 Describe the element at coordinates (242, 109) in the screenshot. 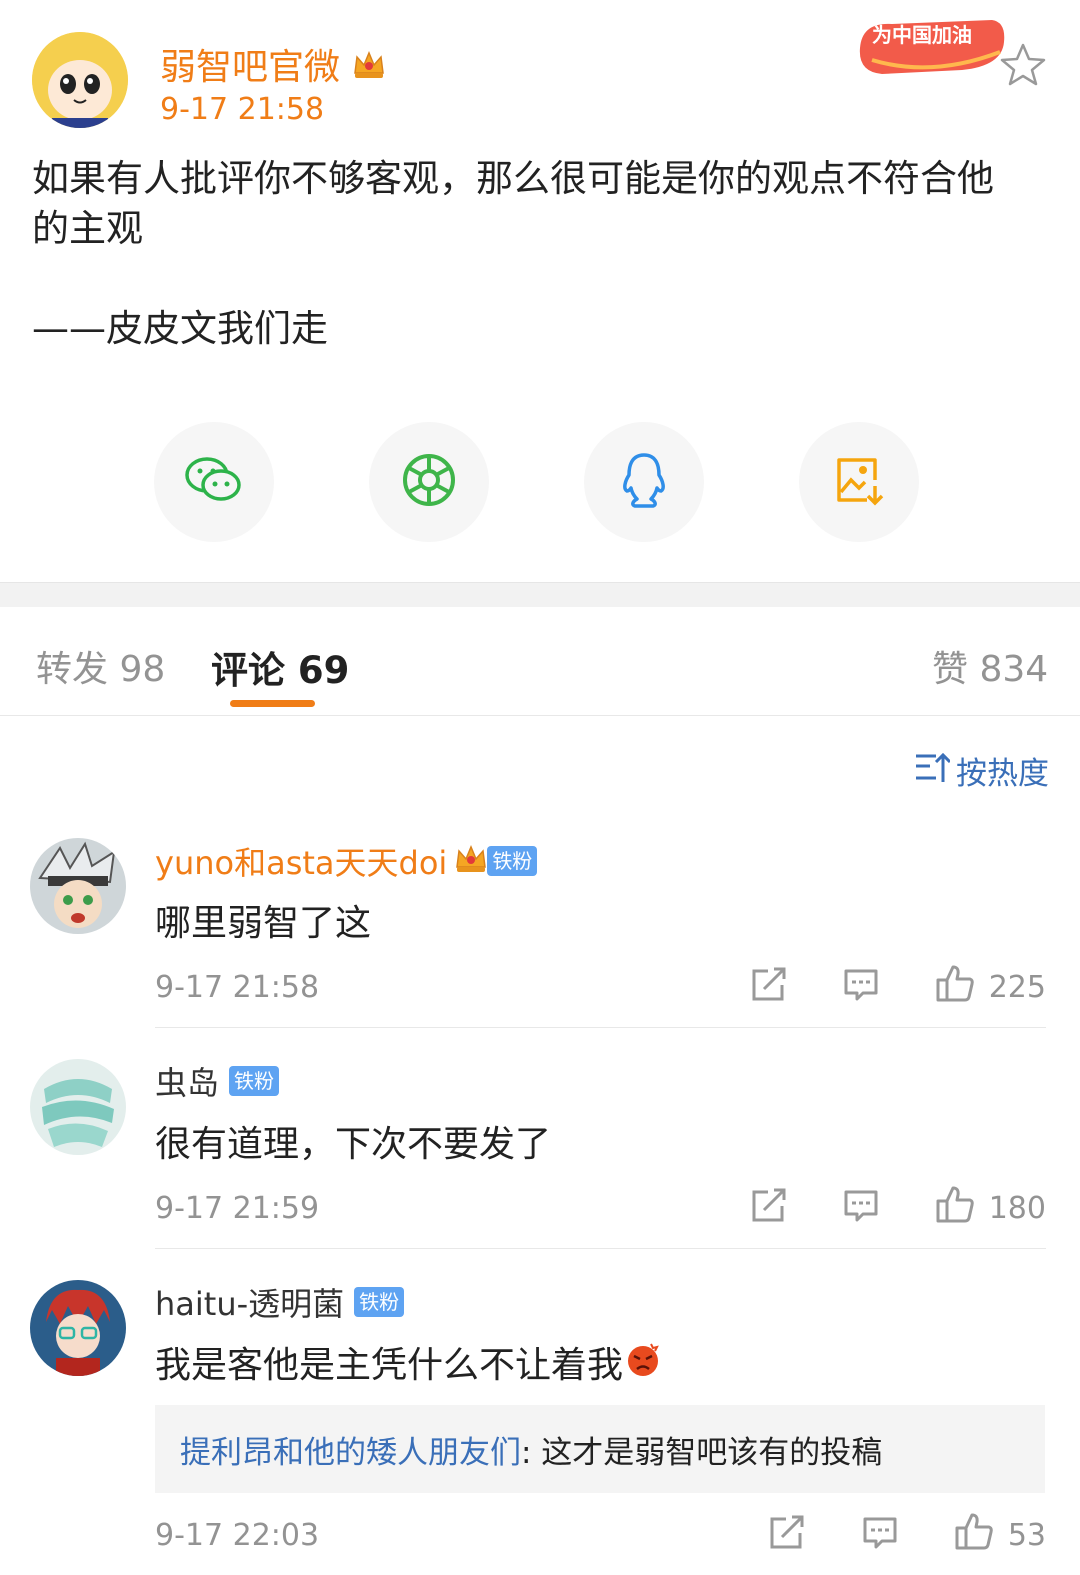

I see `post-time: 9-17 21:58` at that location.